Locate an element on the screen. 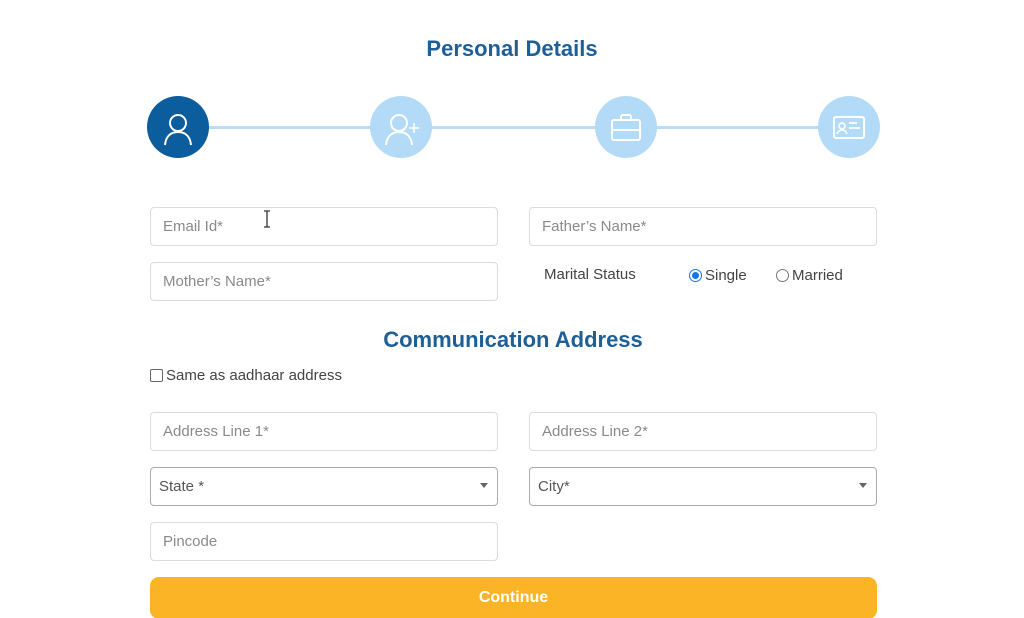 Image resolution: width=1024 pixels, height=618 pixels. radio-married-indicator is located at coordinates (782, 275).